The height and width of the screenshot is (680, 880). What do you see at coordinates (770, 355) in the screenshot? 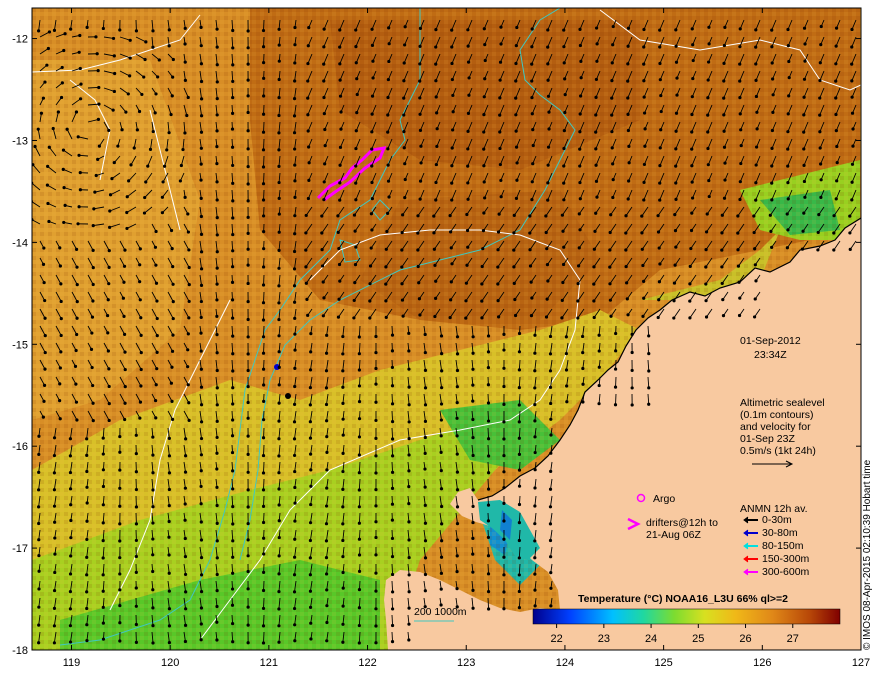
I see `time-label: 23:34Z` at bounding box center [770, 355].